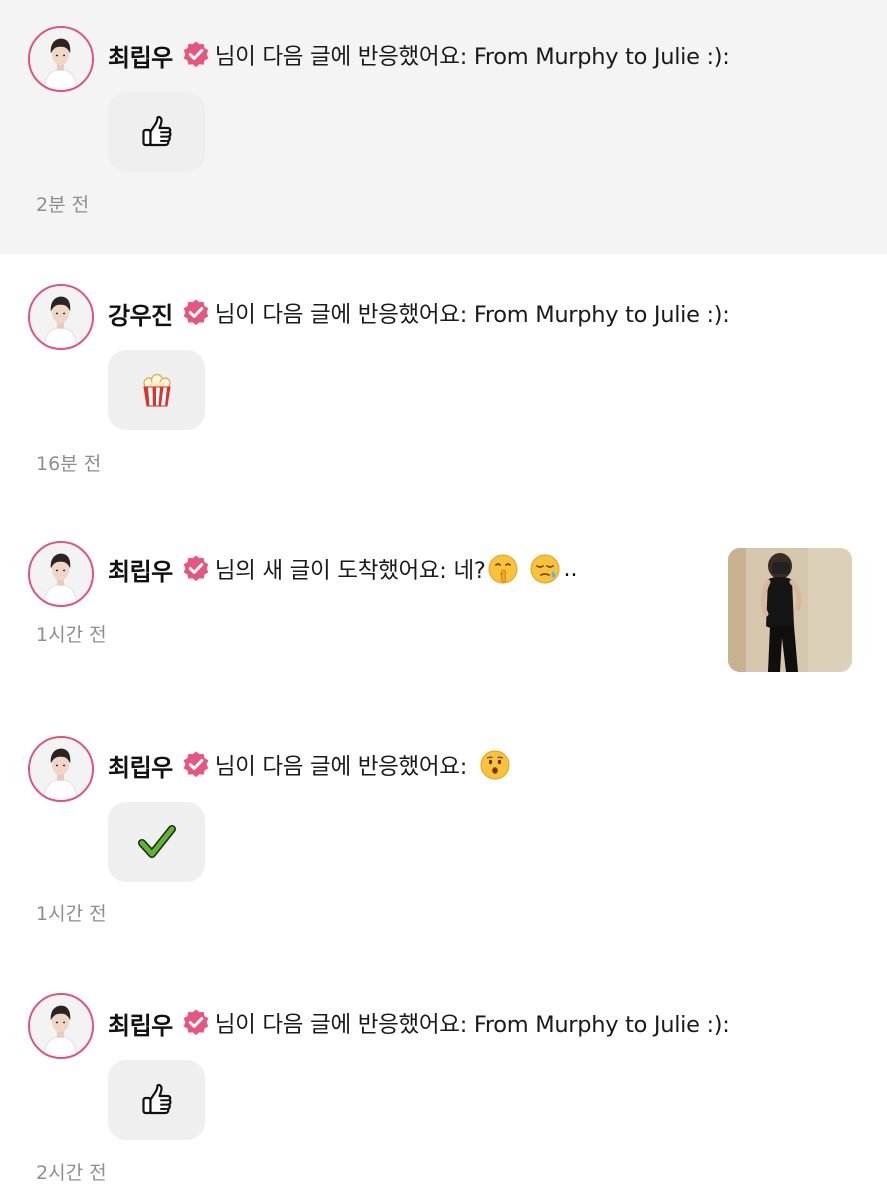 The image size is (887, 1200). I want to click on check-mark-icon, so click(157, 842).